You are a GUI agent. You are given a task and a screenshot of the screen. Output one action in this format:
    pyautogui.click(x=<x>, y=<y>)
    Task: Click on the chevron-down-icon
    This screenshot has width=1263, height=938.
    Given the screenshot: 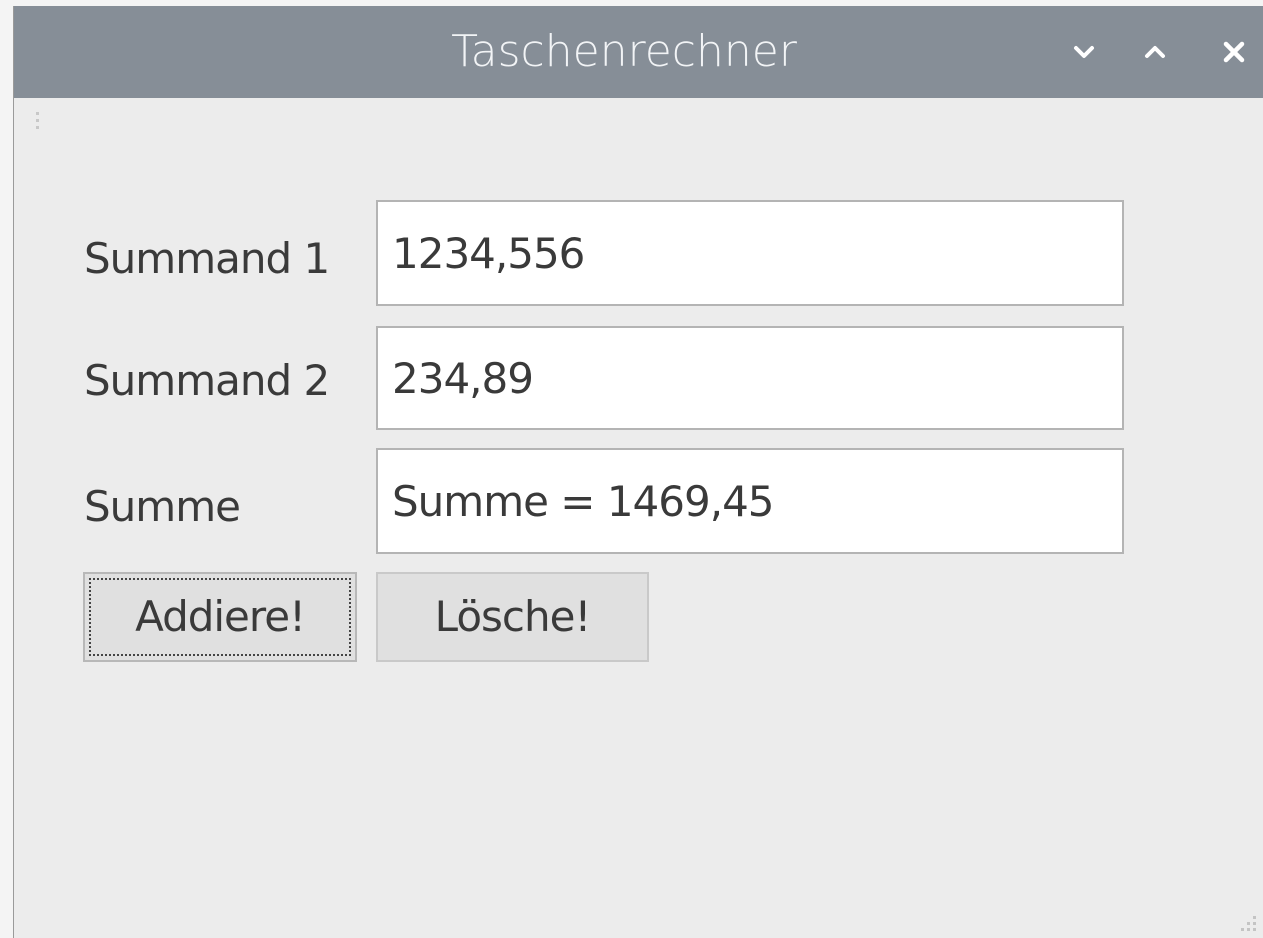 What is the action you would take?
    pyautogui.click(x=1084, y=52)
    